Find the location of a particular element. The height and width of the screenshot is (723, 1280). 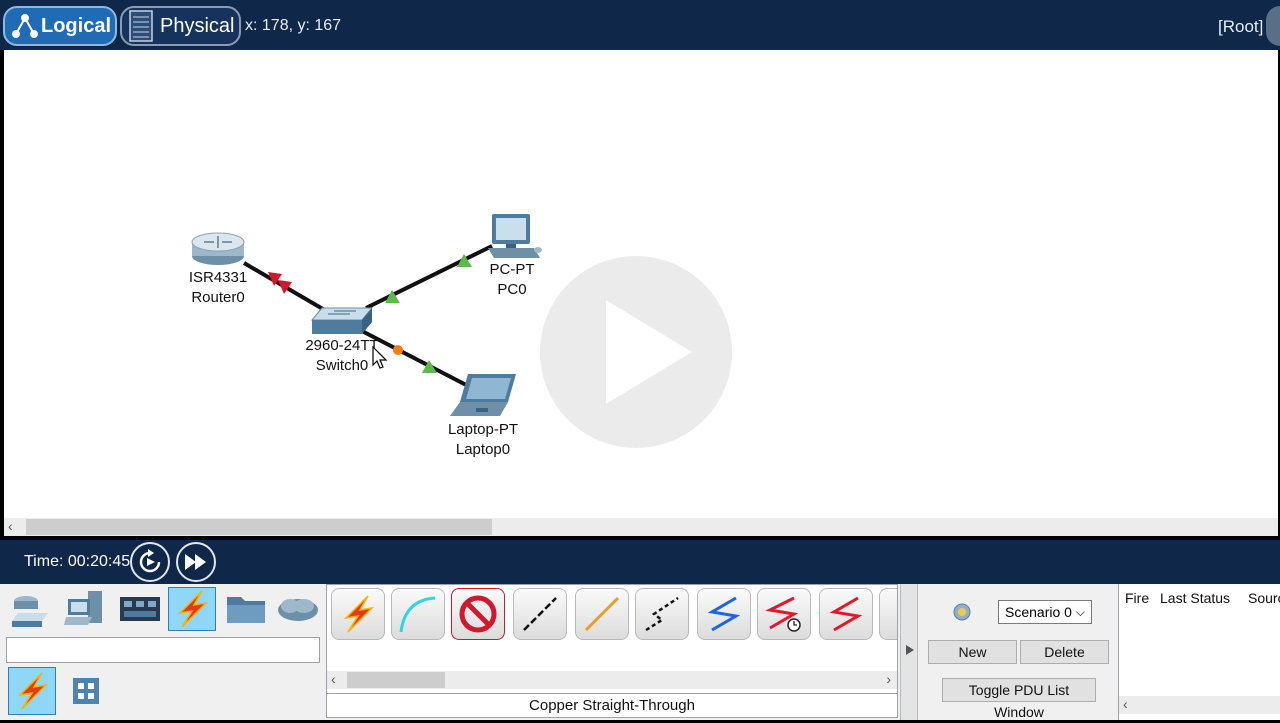

simulation-time: Time: 00:20:45 is located at coordinates (77, 561).